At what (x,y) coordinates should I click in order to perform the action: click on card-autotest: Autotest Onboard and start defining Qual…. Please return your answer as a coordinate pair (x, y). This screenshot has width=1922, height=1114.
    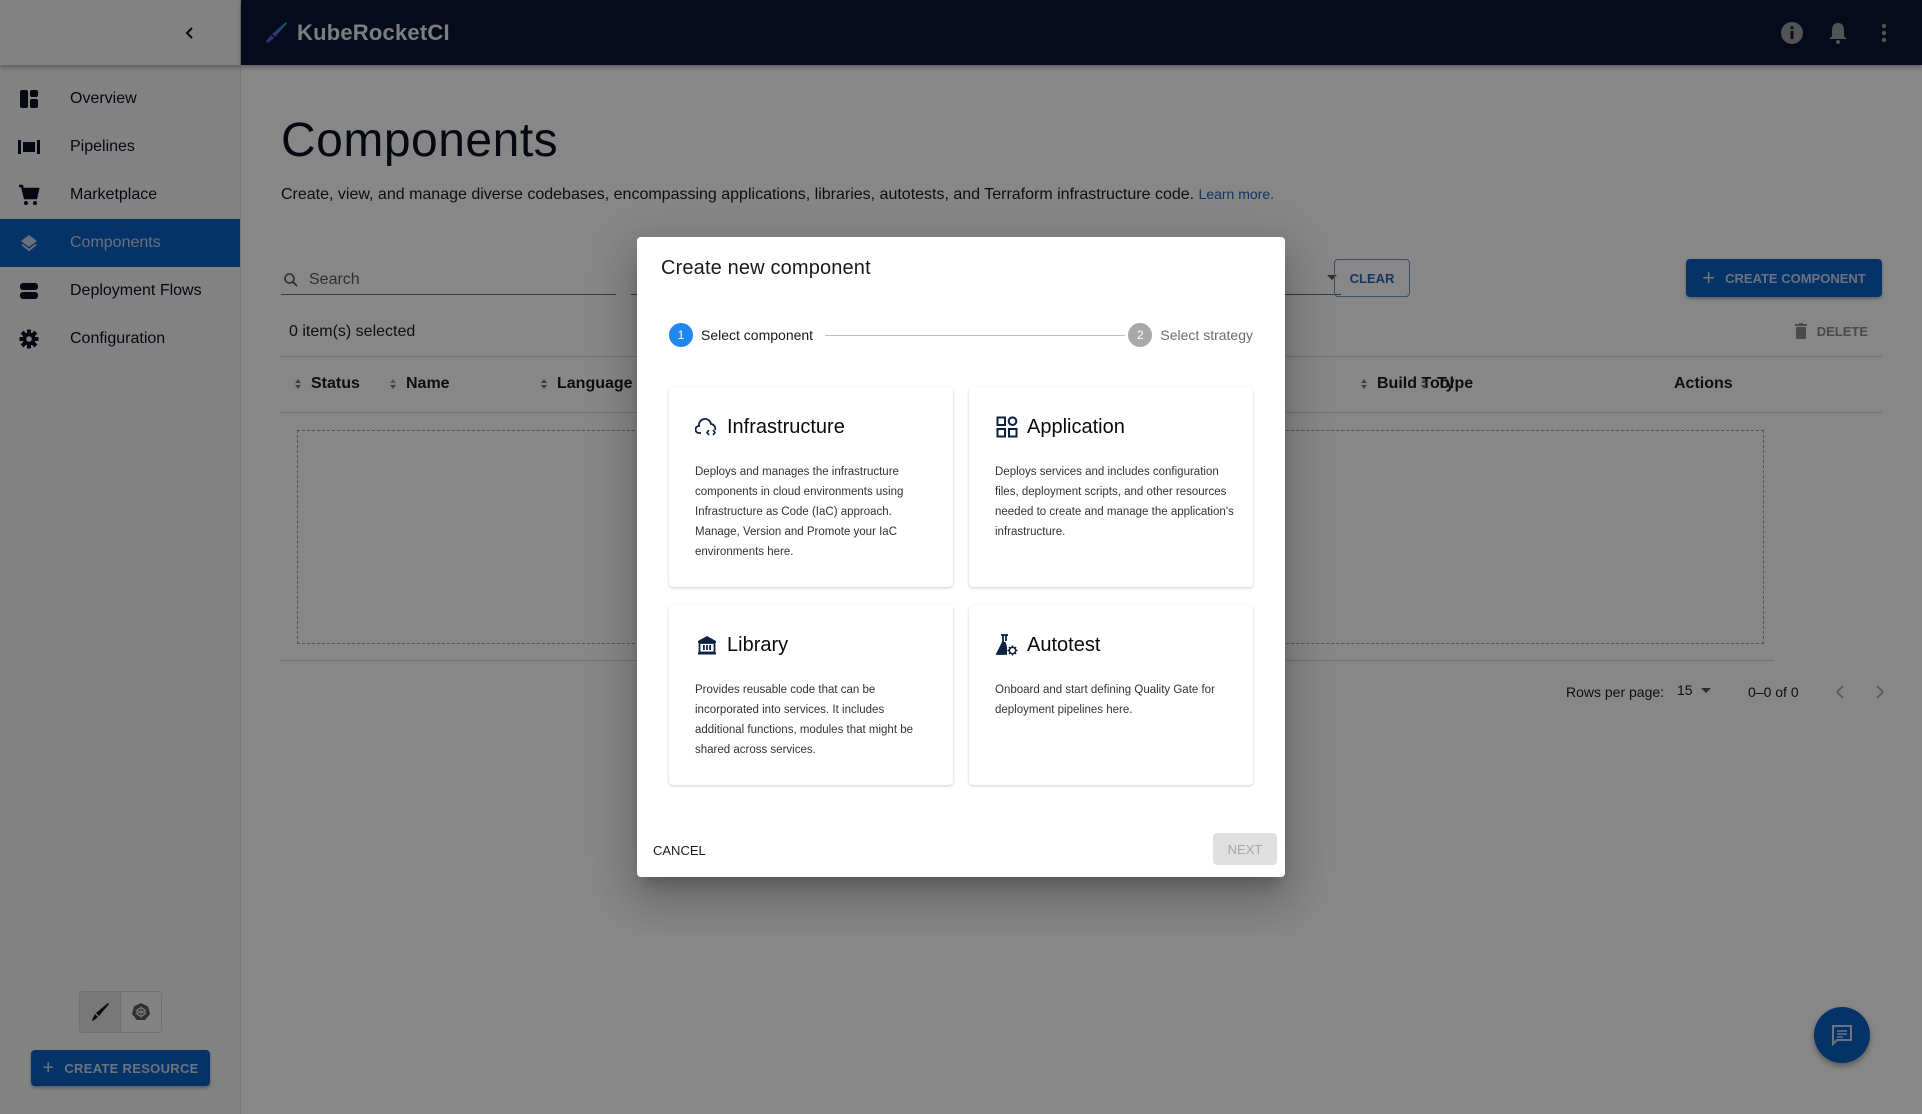
    Looking at the image, I should click on (1111, 695).